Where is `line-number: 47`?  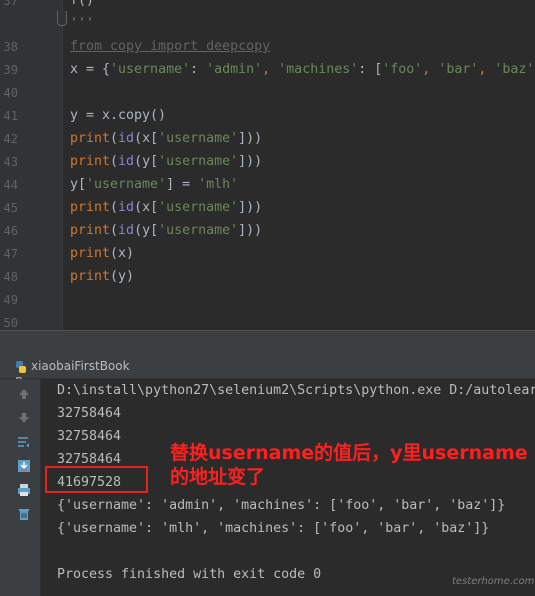
line-number: 47 is located at coordinates (10, 254).